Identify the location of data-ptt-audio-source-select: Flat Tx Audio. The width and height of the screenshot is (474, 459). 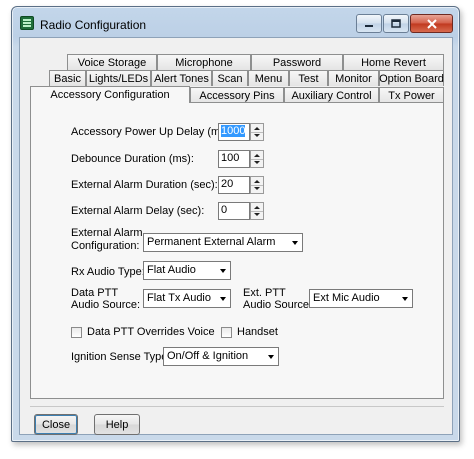
(187, 298).